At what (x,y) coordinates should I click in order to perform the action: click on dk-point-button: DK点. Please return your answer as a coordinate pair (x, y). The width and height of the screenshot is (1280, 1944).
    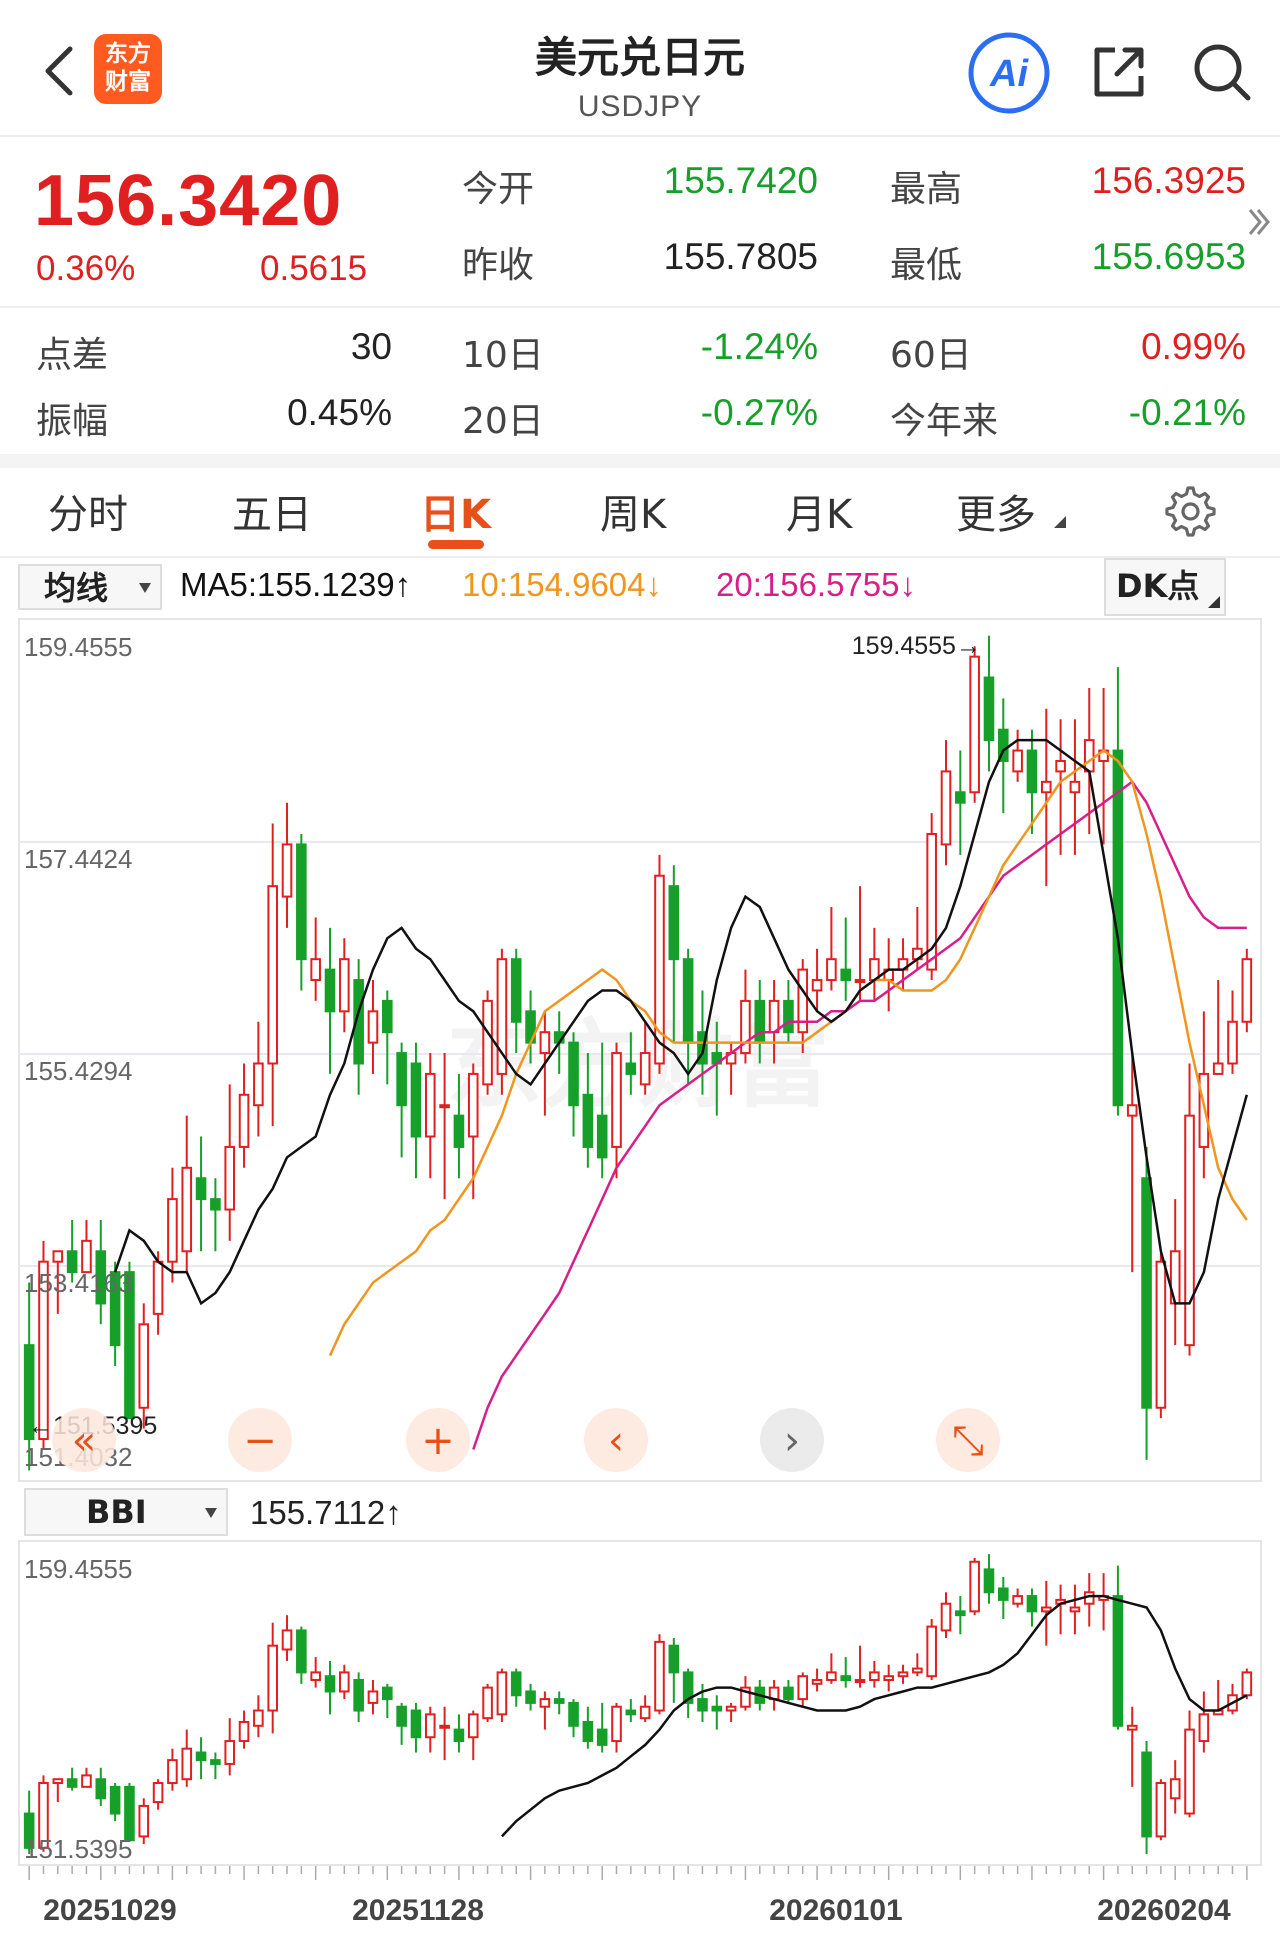
    Looking at the image, I should click on (1165, 587).